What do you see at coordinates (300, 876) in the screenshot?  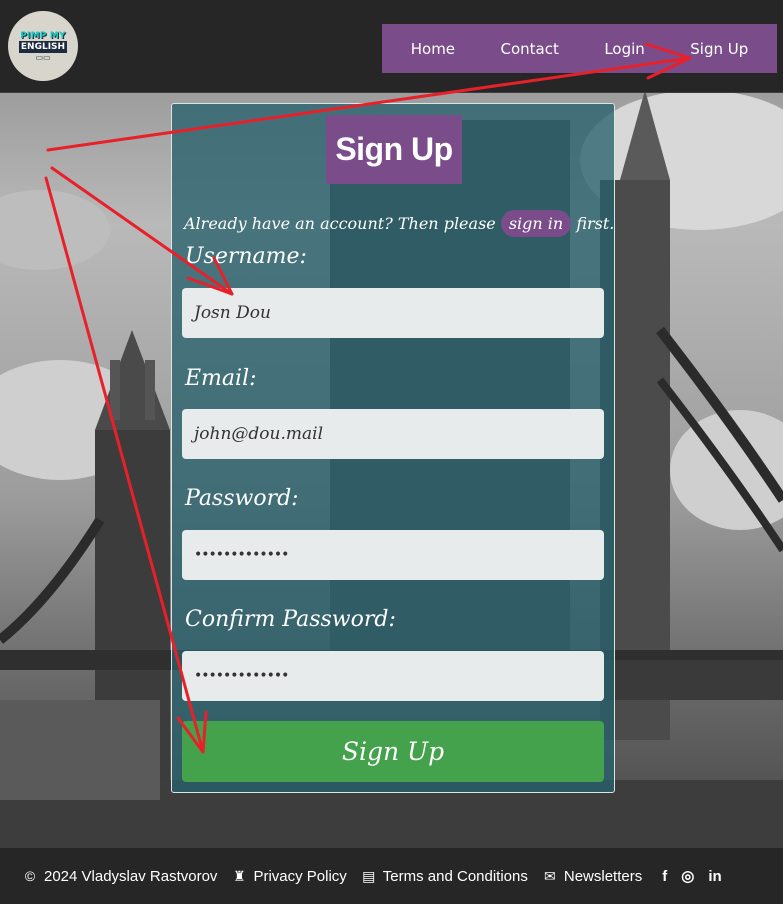 I see `privacy-link-label: Privacy Policy` at bounding box center [300, 876].